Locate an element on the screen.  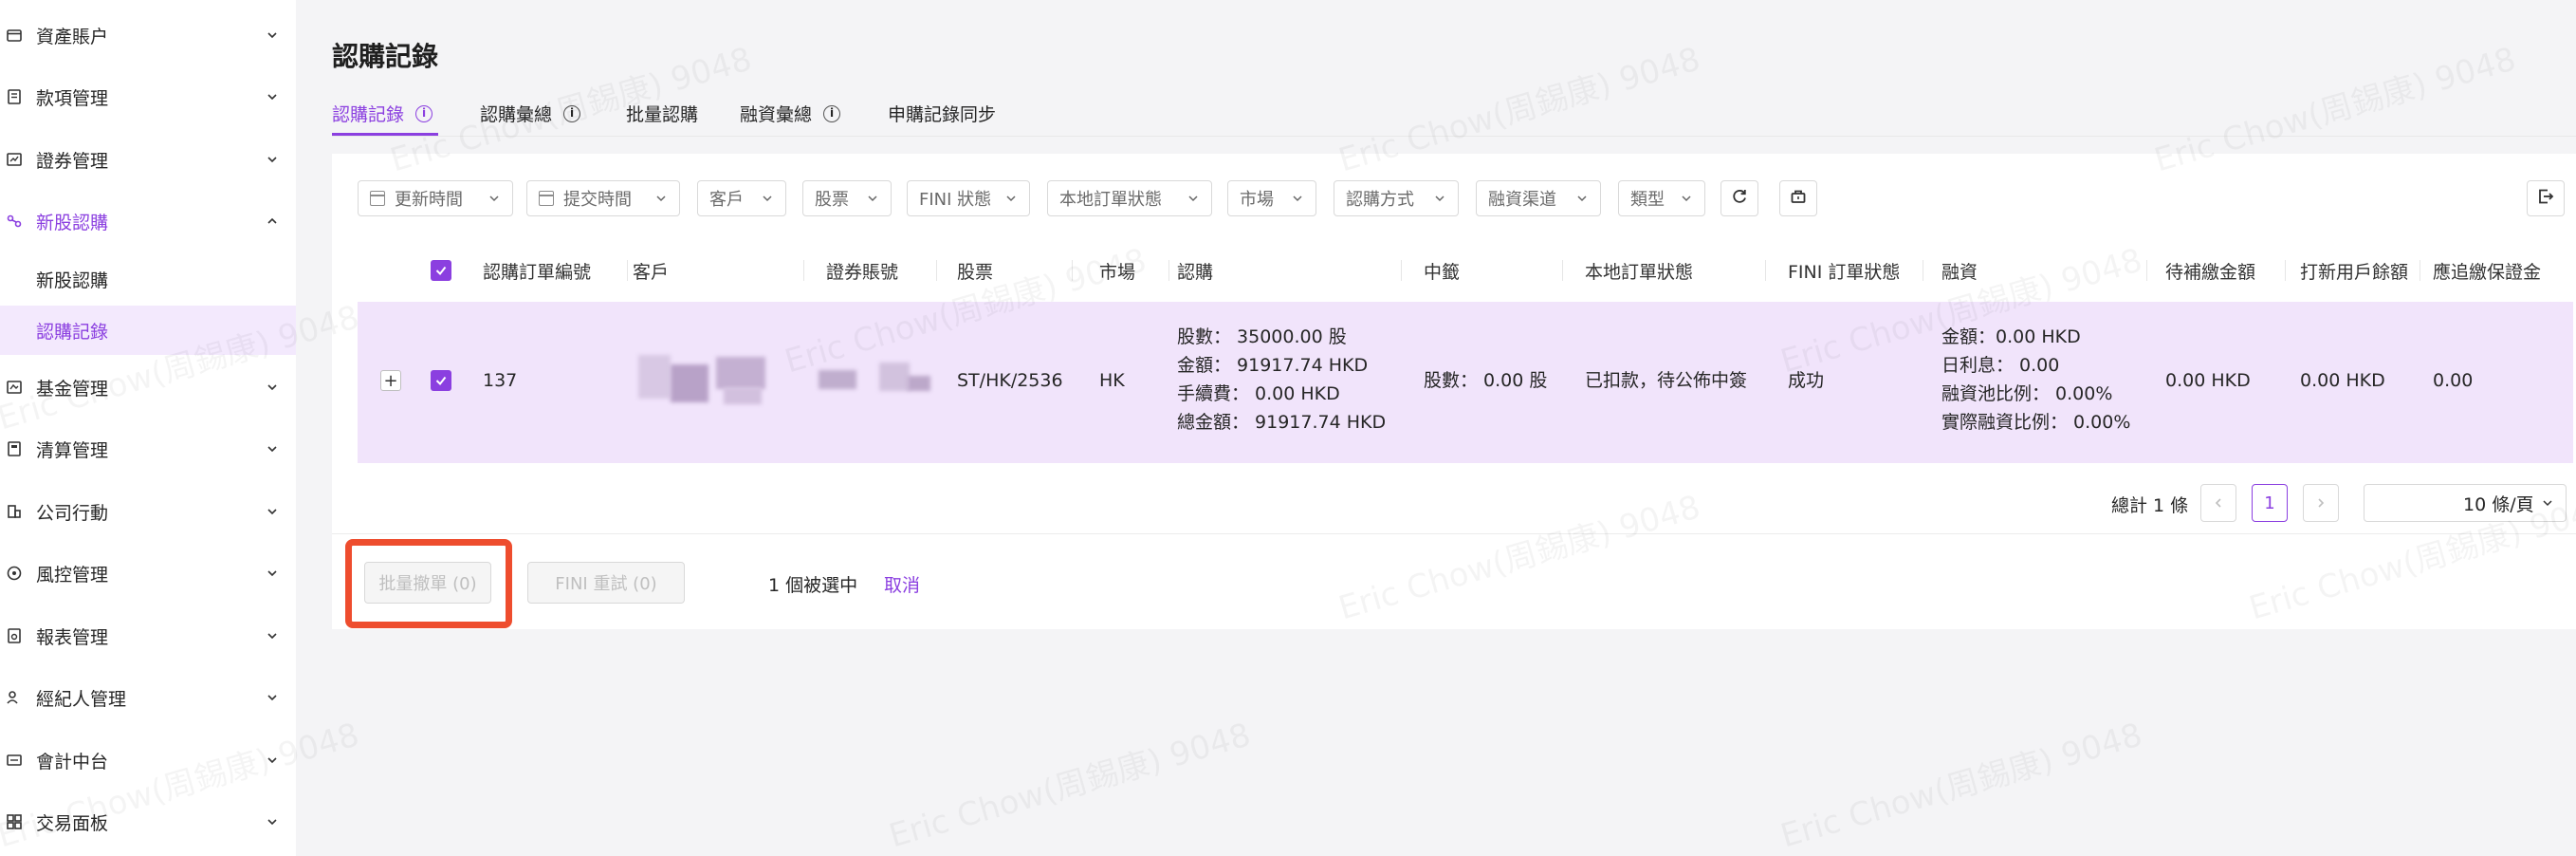
column-header-order-id: 認購訂單編號 is located at coordinates (537, 270).